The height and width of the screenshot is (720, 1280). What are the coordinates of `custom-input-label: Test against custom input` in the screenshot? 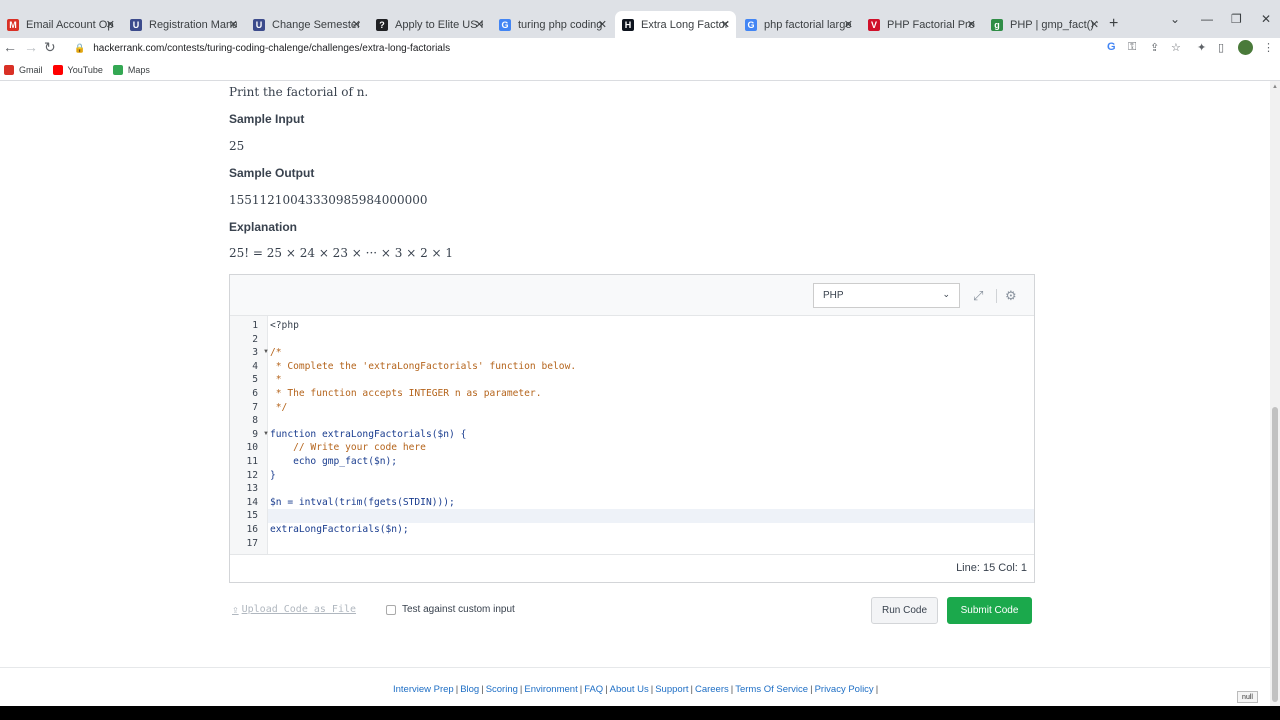 It's located at (458, 609).